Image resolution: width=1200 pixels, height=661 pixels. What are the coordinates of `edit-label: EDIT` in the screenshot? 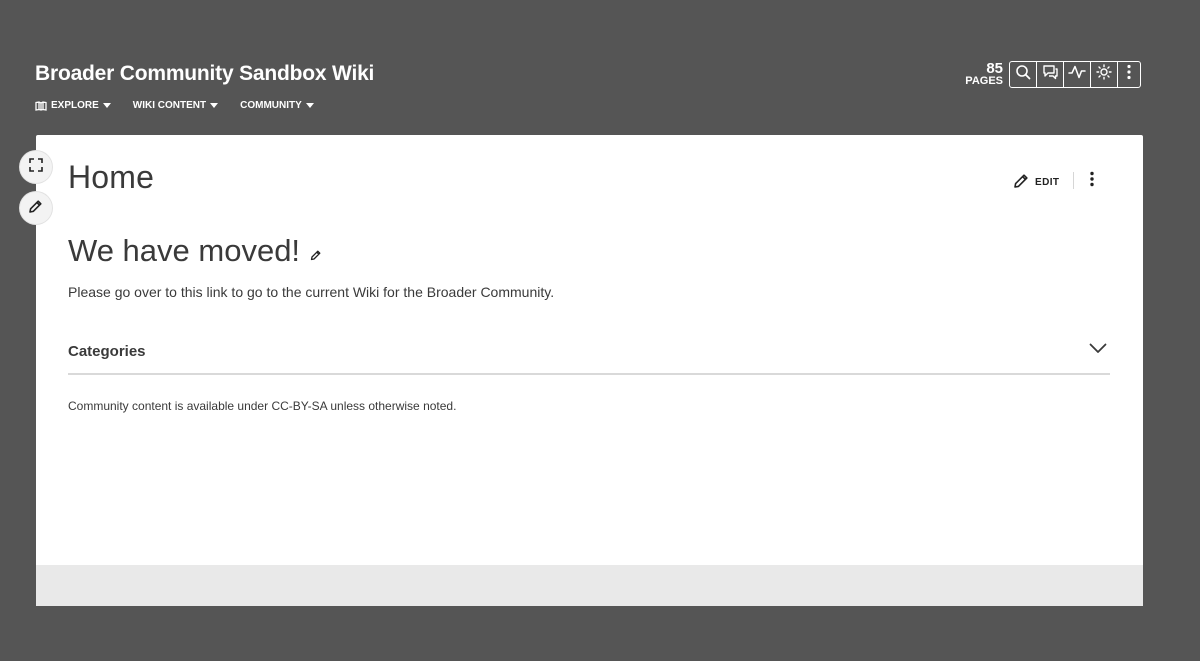 It's located at (1047, 182).